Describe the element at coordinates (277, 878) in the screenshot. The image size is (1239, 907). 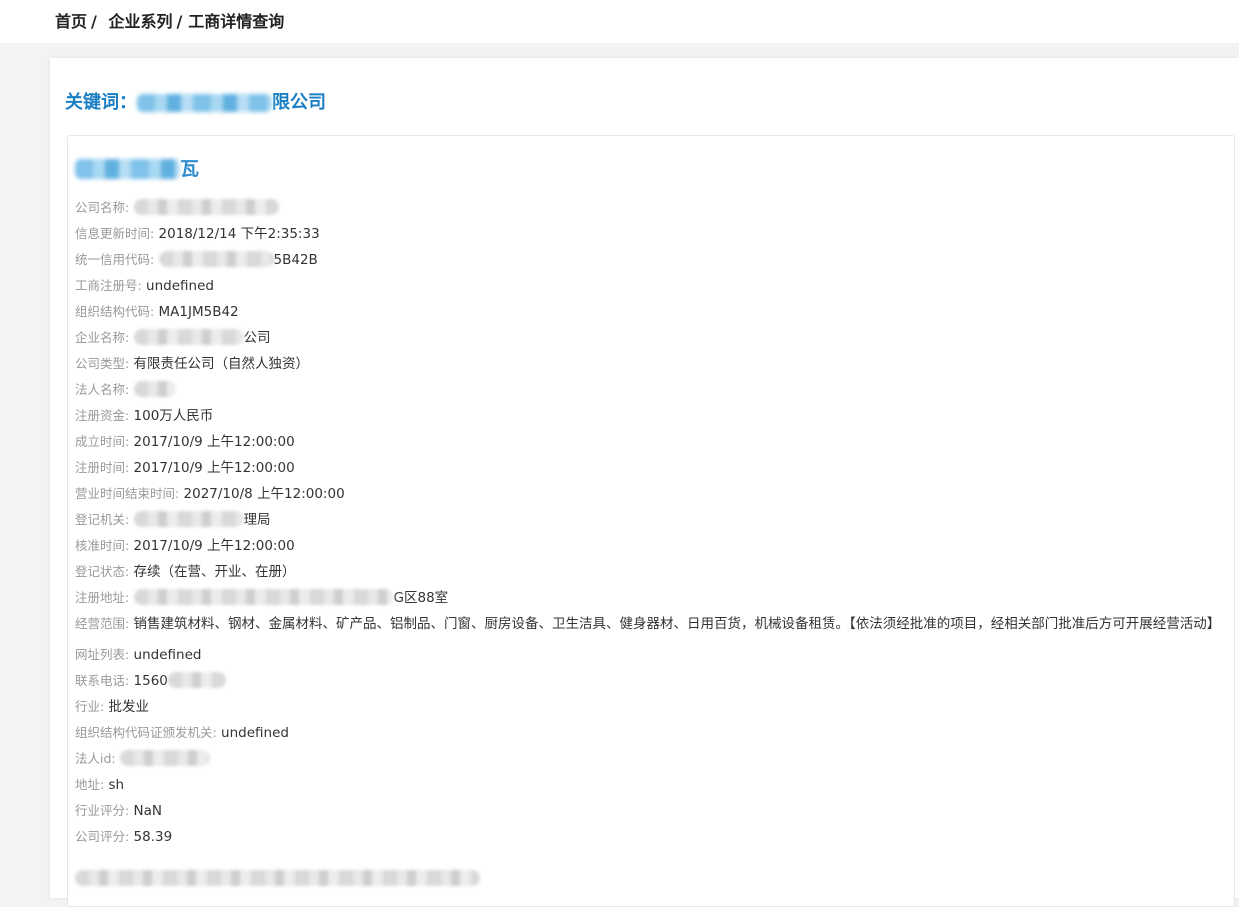
I see `redacted-footer-line` at that location.